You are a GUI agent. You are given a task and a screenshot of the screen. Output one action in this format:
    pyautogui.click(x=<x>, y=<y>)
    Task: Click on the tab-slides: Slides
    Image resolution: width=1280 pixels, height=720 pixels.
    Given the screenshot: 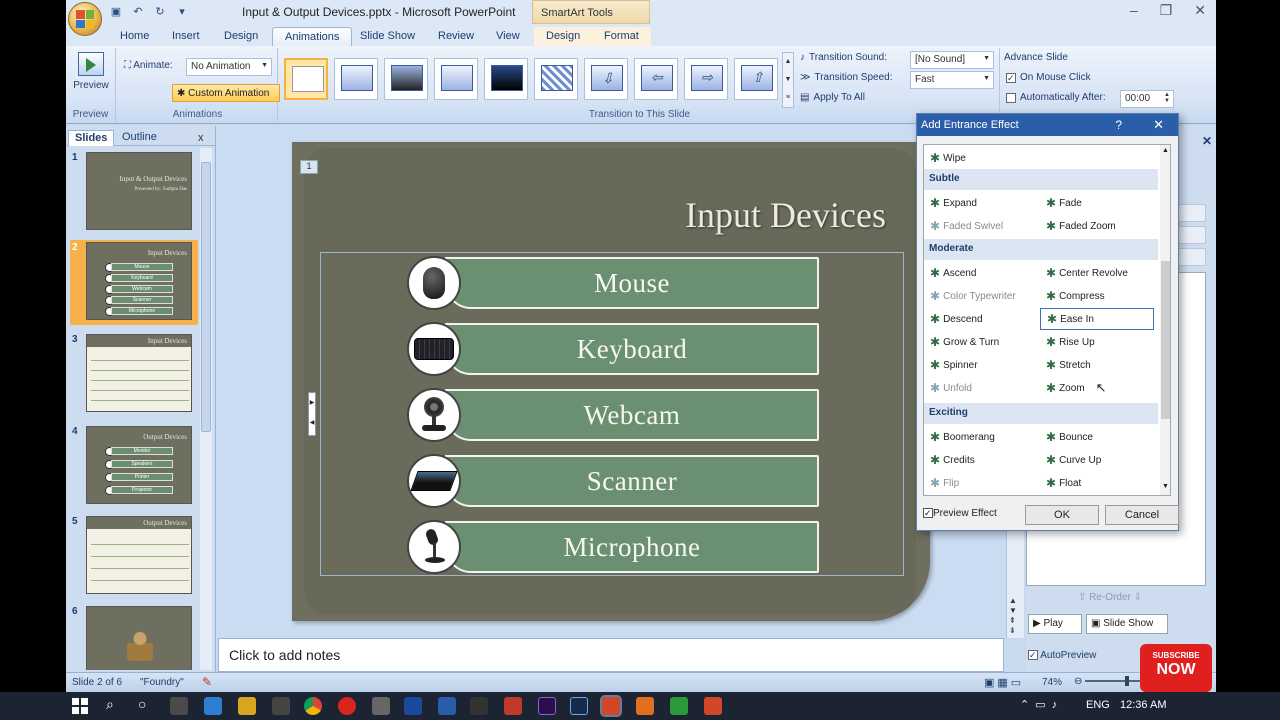 What is the action you would take?
    pyautogui.click(x=91, y=138)
    